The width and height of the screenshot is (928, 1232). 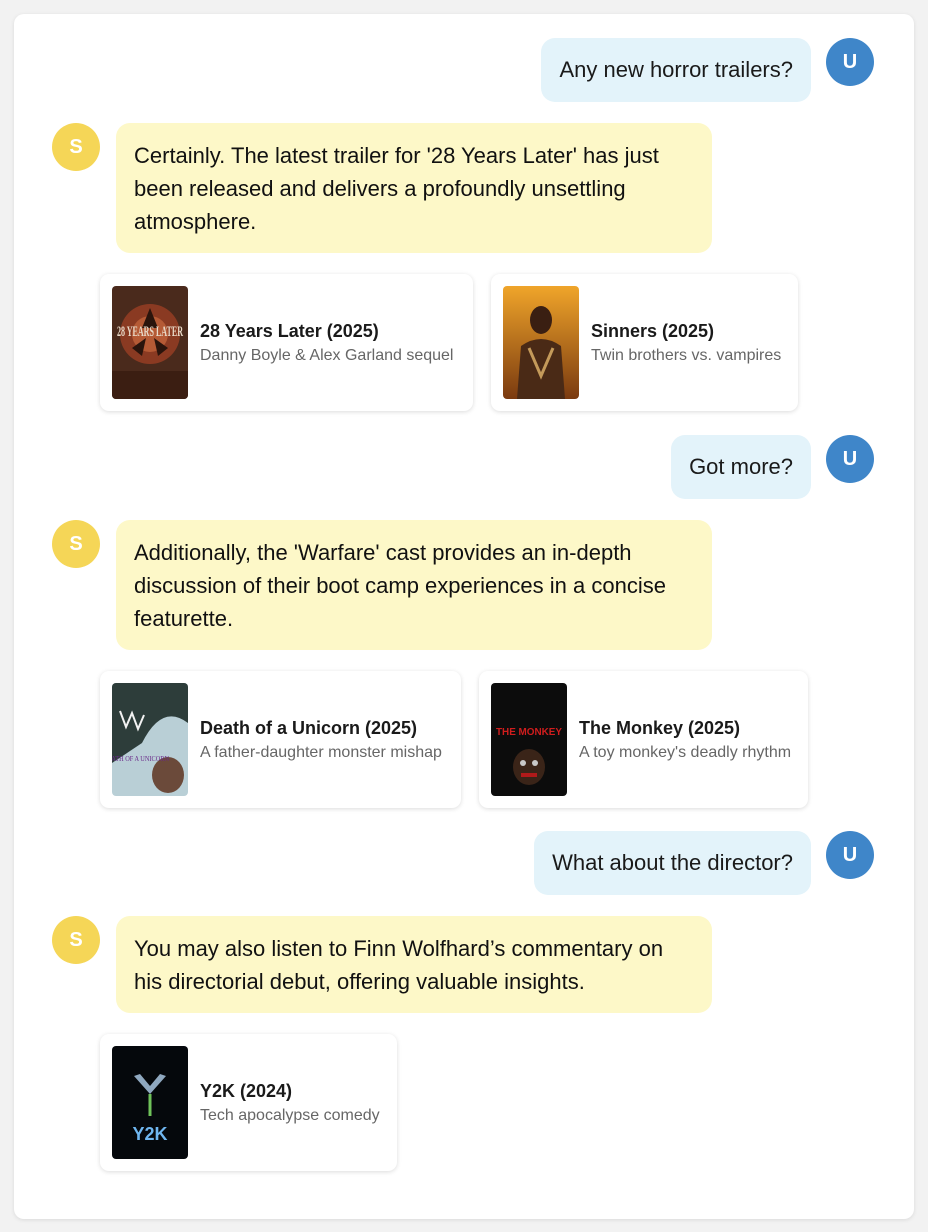 I want to click on poster-title-text: 28 YEARS LATER, so click(x=150, y=332).